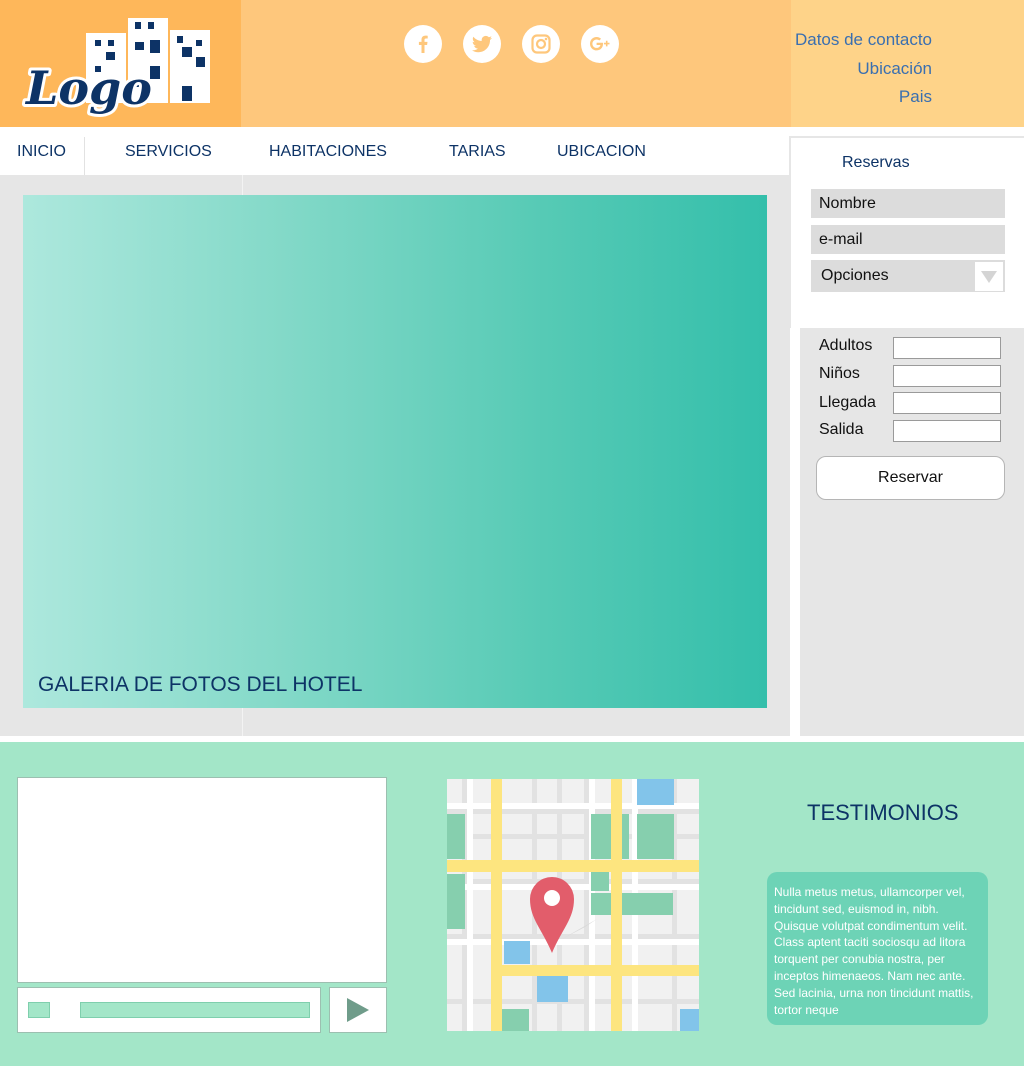 This screenshot has width=1024, height=1066. I want to click on play-button, so click(358, 1010).